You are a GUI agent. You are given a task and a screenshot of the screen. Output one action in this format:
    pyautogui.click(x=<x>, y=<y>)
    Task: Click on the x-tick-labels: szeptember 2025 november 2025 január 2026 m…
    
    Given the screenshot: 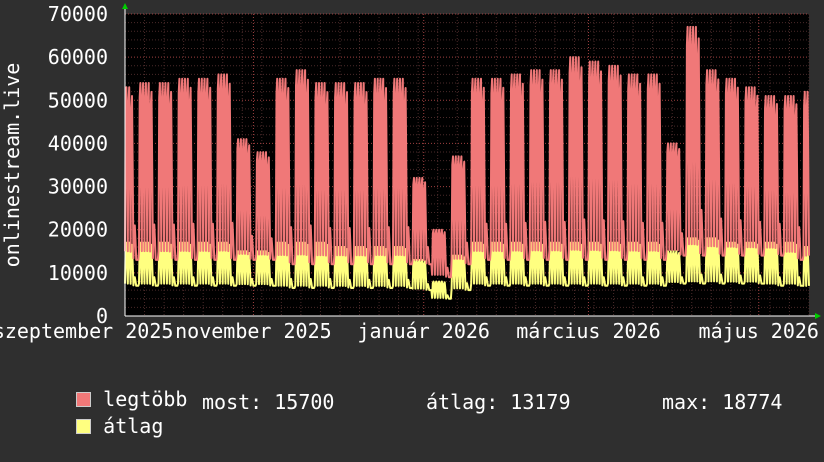 What is the action you would take?
    pyautogui.click(x=409, y=331)
    